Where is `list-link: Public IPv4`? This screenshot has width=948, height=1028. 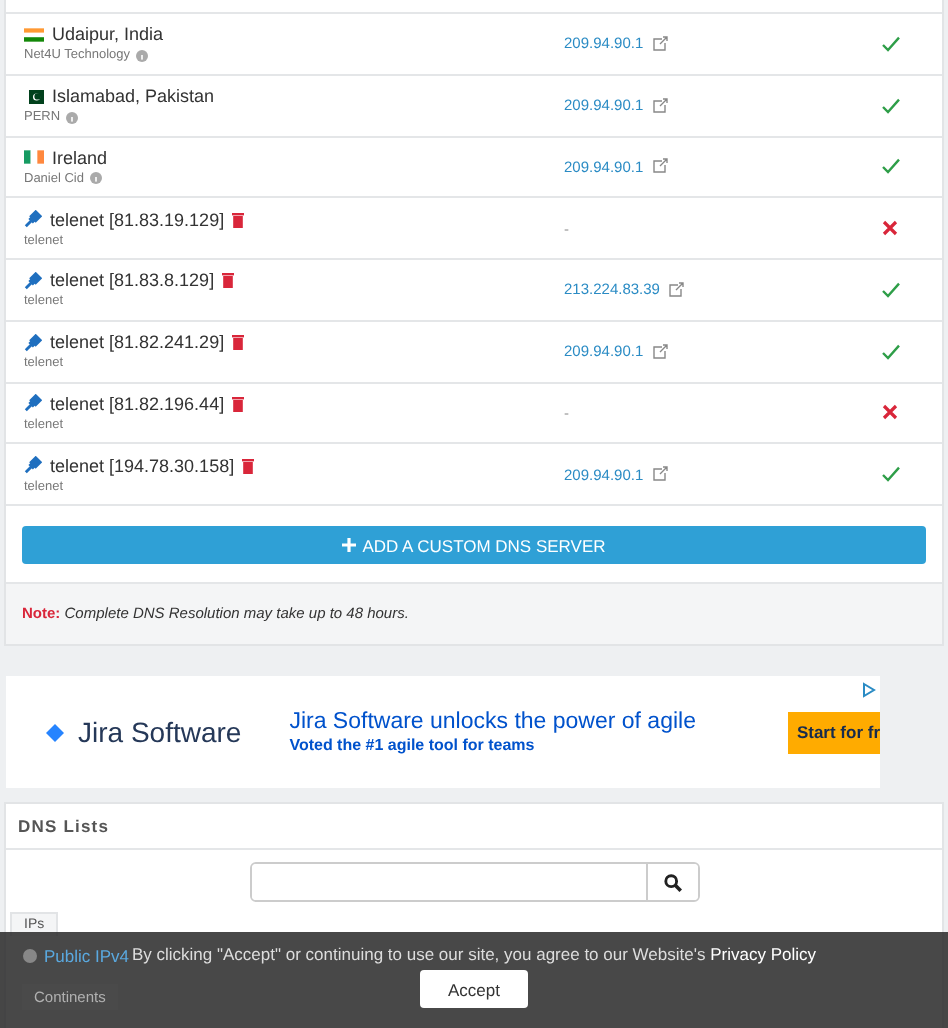
list-link: Public IPv4 is located at coordinates (76, 956).